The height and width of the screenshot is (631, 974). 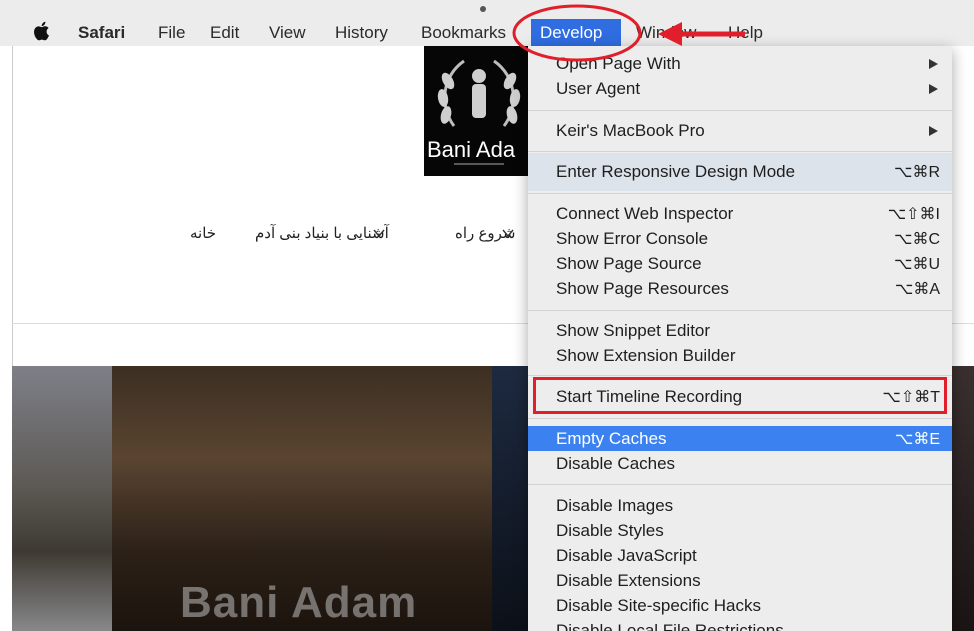 I want to click on timeline-highlight-annotation, so click(x=740, y=395).